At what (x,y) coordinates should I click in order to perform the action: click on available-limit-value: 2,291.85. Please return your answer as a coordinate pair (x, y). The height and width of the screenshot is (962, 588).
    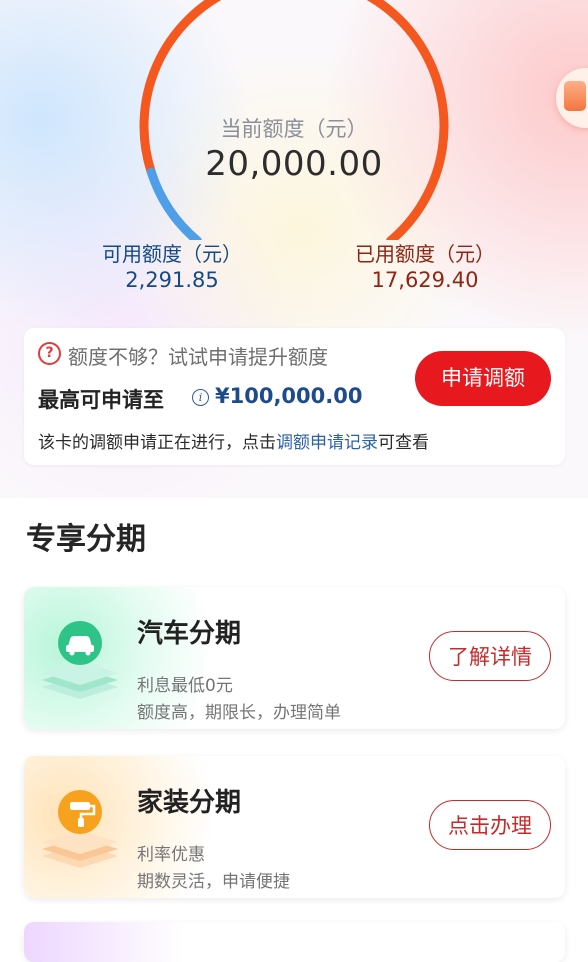
    Looking at the image, I should click on (172, 280).